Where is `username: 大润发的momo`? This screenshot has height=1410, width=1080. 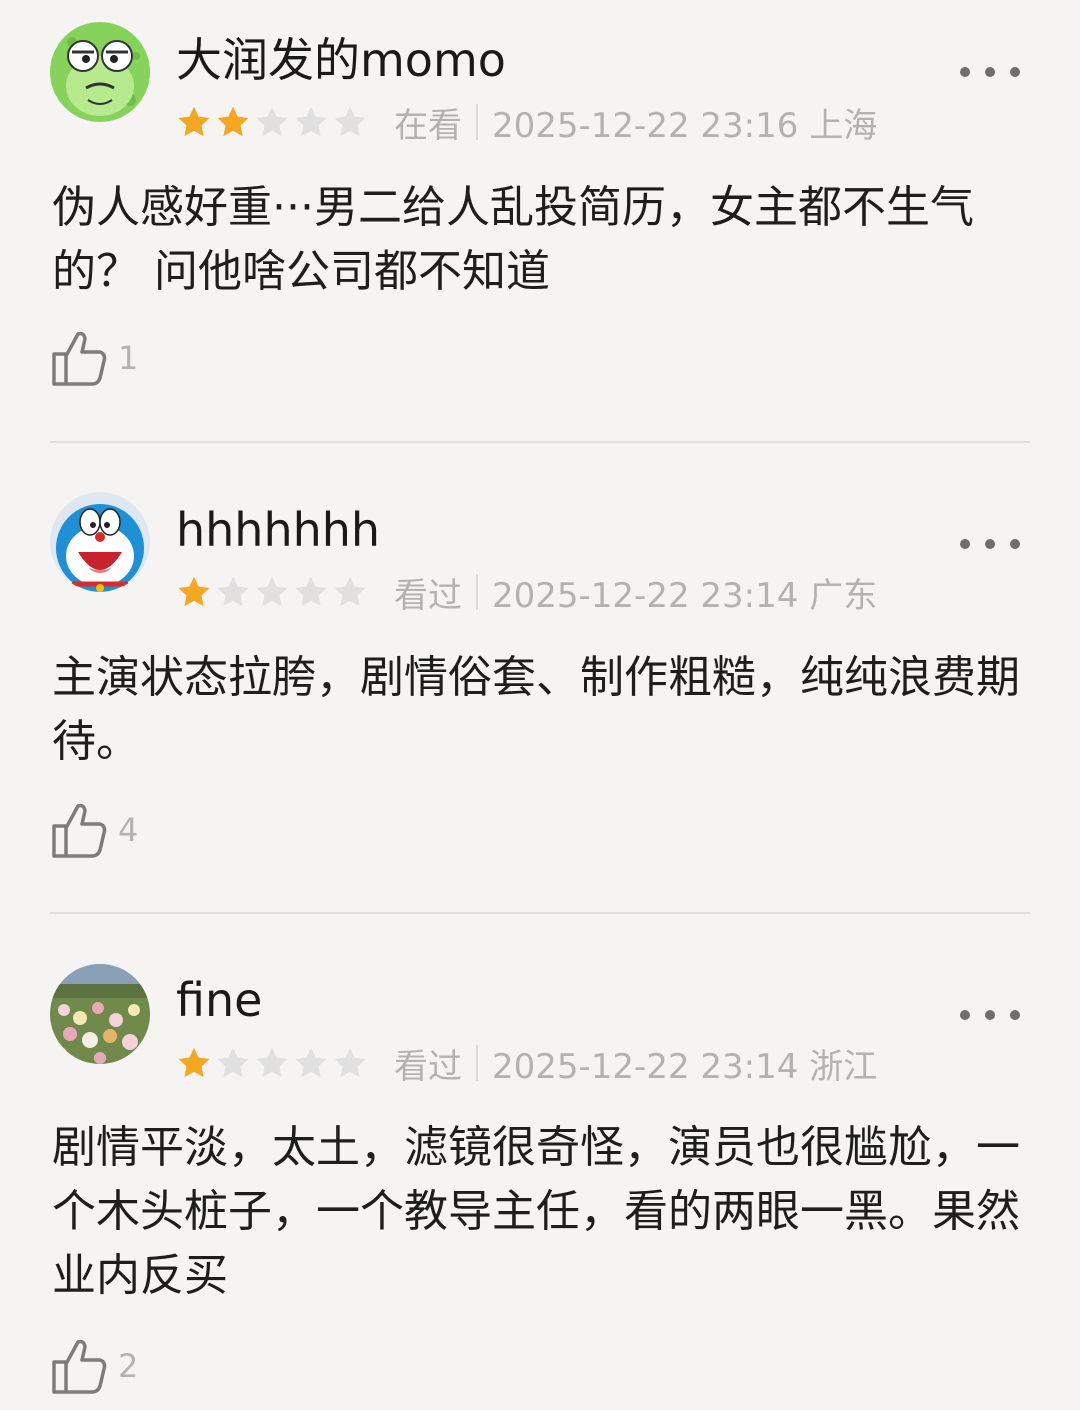 username: 大润发的momo is located at coordinates (341, 60).